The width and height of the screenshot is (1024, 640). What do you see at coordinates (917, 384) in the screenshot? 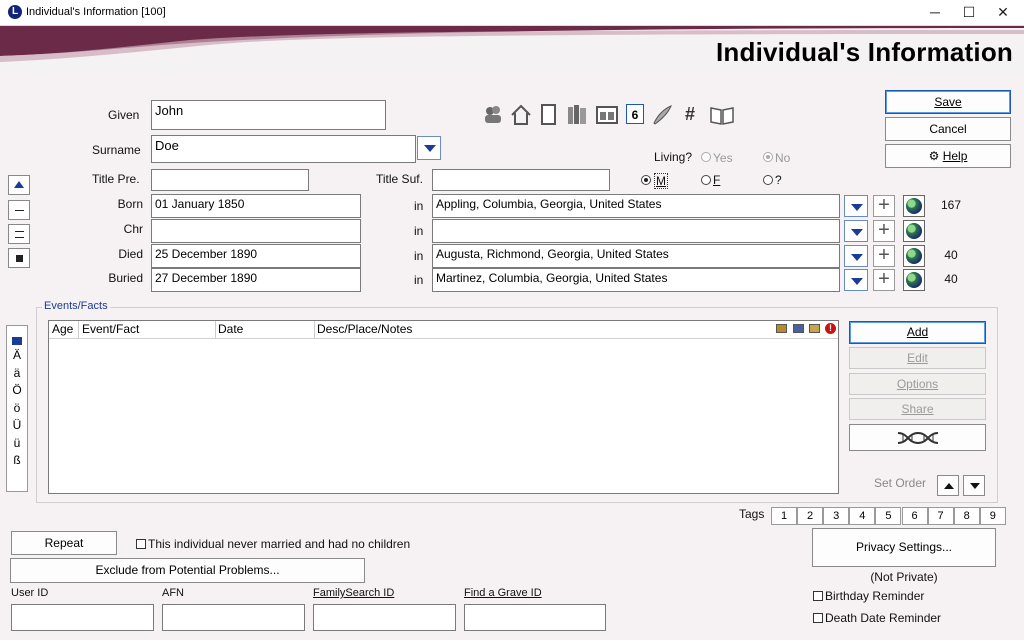
I see `options-button: Options` at bounding box center [917, 384].